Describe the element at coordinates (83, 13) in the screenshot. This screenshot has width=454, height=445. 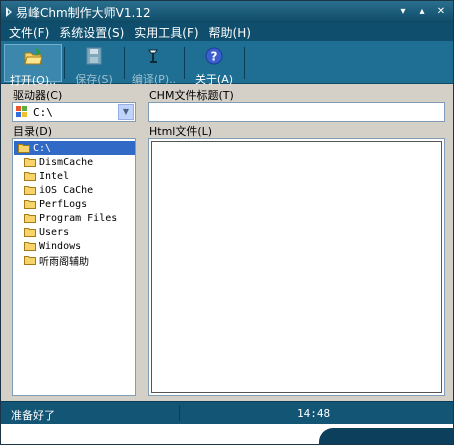
I see `window-title: 易峰Chm制作大师V1.12` at that location.